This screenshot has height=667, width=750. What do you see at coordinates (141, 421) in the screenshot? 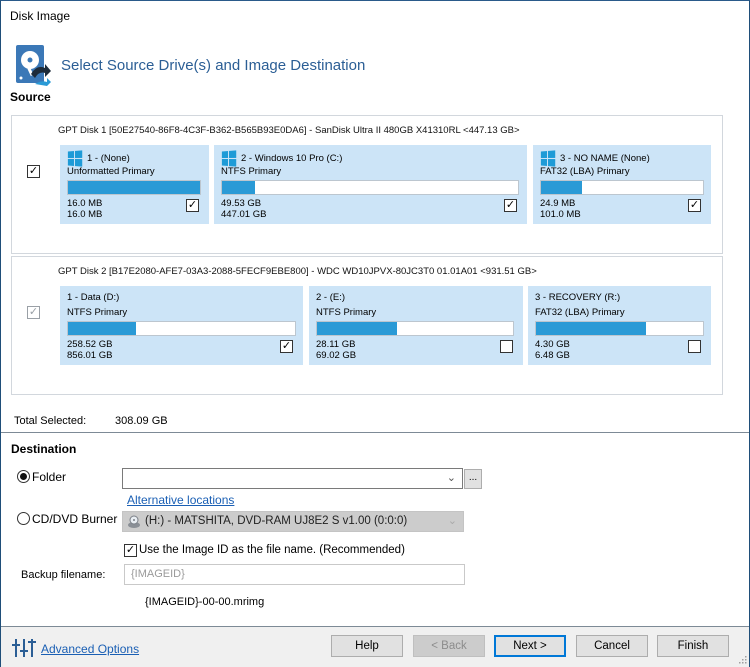
I see `total-selected-value: 308.09 GB` at bounding box center [141, 421].